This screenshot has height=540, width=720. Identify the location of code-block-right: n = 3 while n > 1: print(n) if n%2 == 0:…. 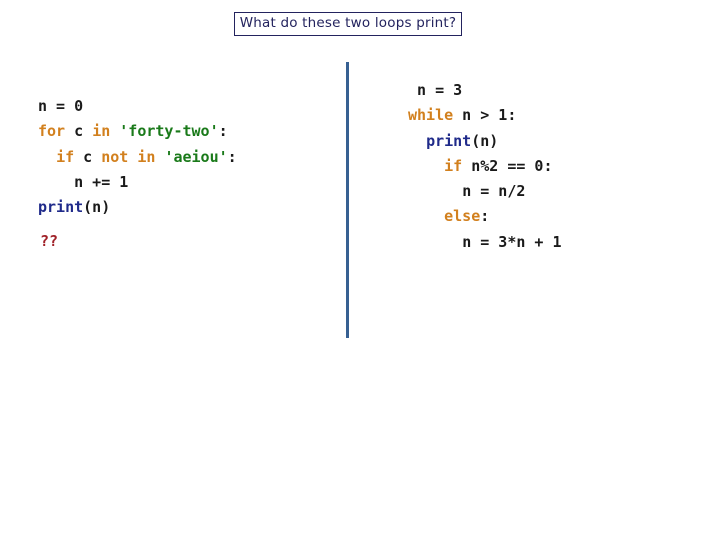
(485, 166).